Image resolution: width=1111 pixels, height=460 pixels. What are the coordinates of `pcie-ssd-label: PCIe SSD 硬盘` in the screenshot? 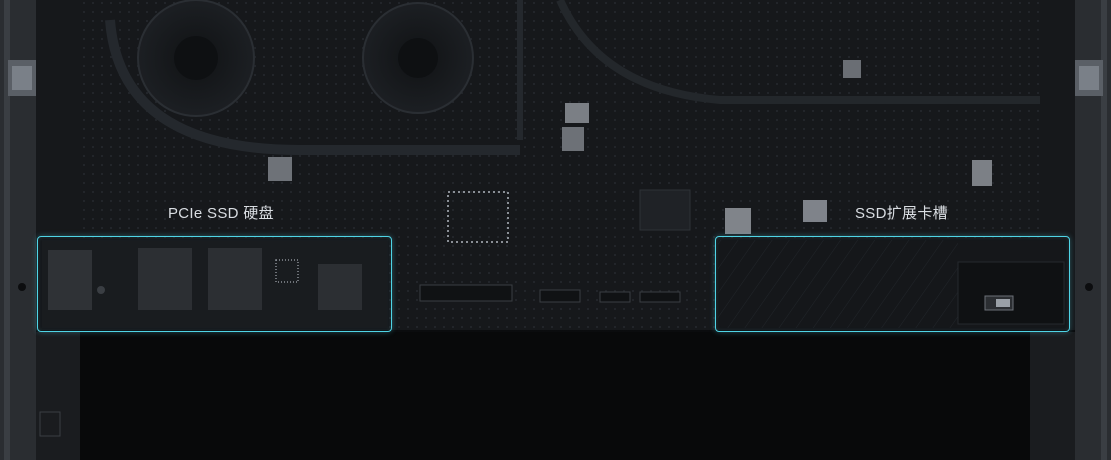 It's located at (221, 213).